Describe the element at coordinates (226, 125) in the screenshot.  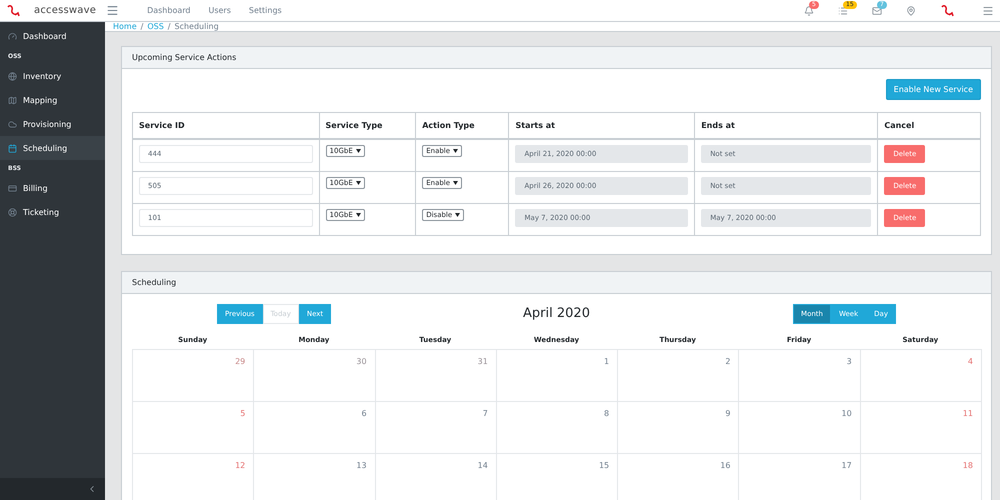
I see `column-header: Service ID` at that location.